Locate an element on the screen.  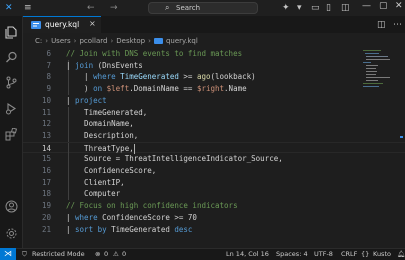
warning-count: 0 is located at coordinates (124, 254).